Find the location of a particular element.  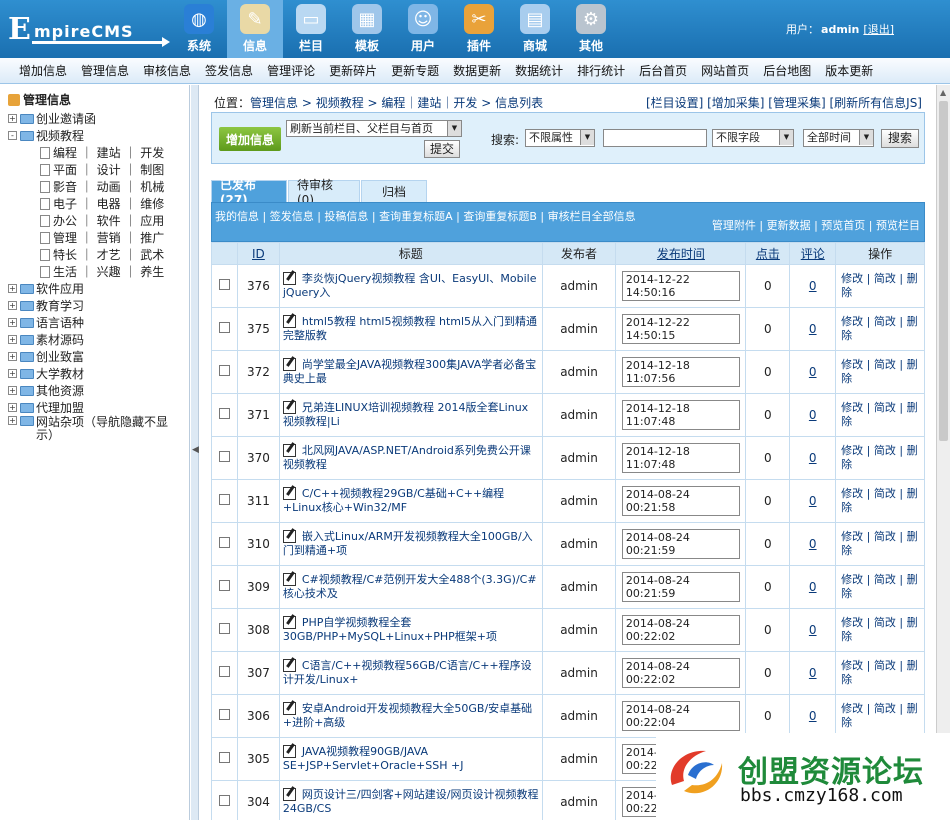

nav-item: ✂ 插件 is located at coordinates (479, 29).